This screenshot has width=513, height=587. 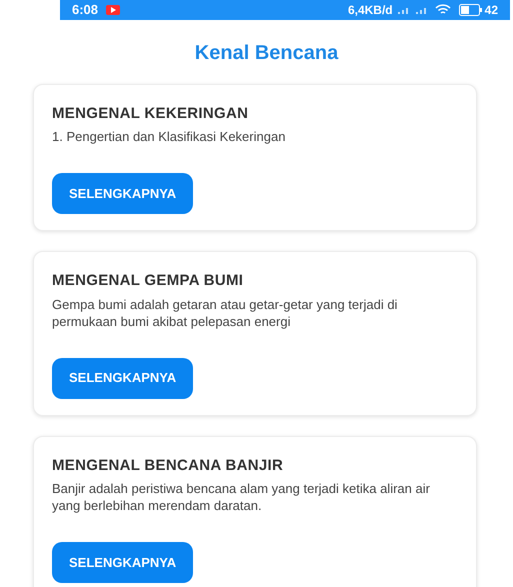 What do you see at coordinates (151, 114) in the screenshot?
I see `card-title: MENGENAL KEKERINGAN` at bounding box center [151, 114].